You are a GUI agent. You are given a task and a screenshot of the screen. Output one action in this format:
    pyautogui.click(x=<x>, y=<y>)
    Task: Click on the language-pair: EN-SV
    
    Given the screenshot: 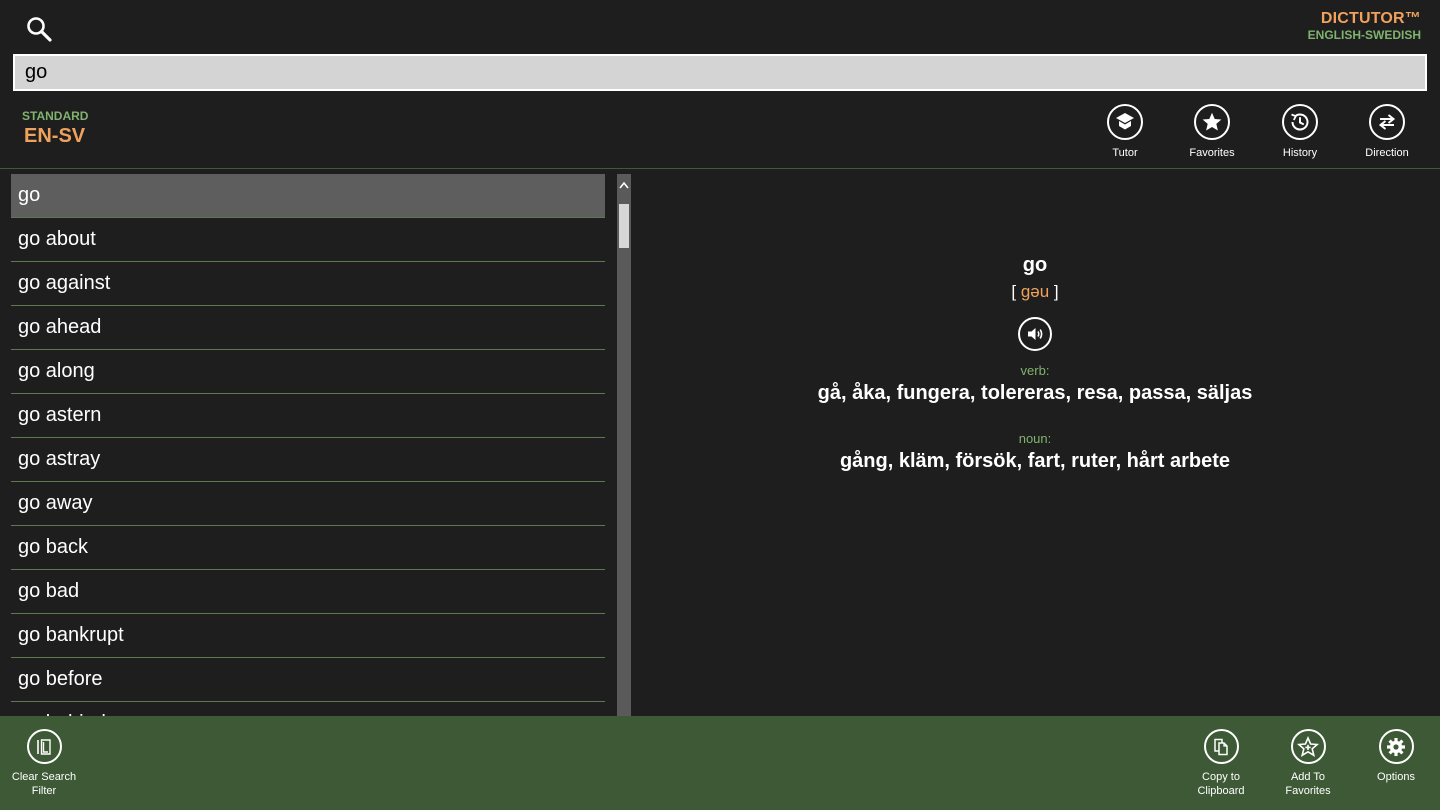 What is the action you would take?
    pyautogui.click(x=55, y=136)
    